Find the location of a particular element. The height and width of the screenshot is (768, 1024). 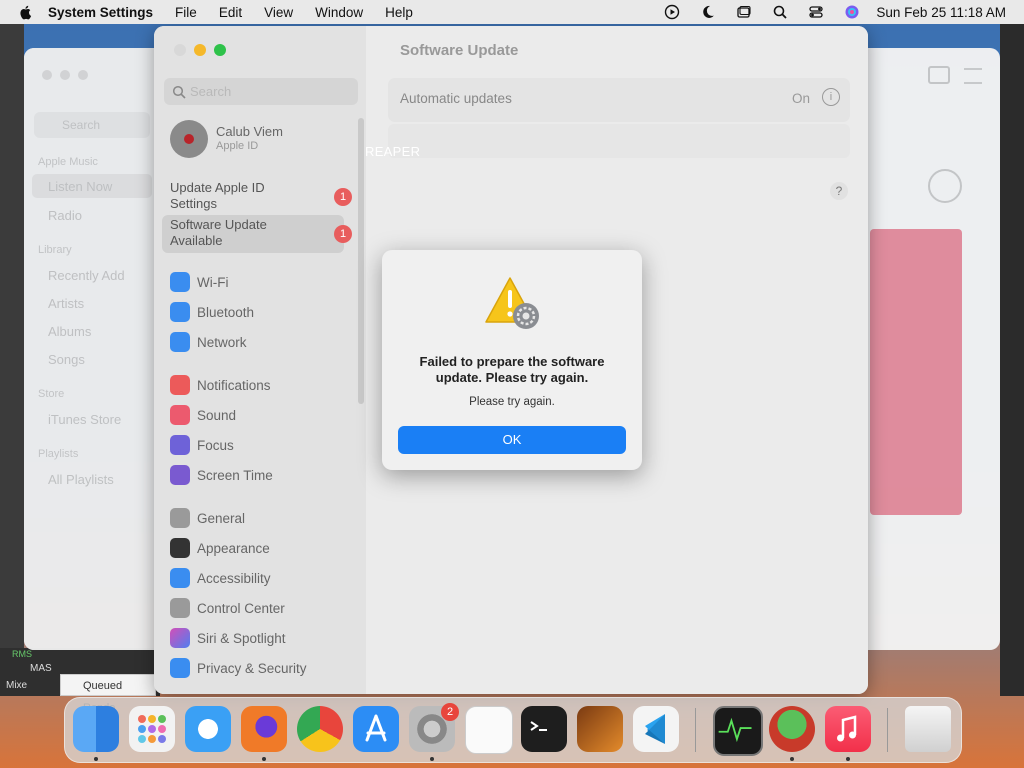

notifications-bell-icon is located at coordinates (180, 385).